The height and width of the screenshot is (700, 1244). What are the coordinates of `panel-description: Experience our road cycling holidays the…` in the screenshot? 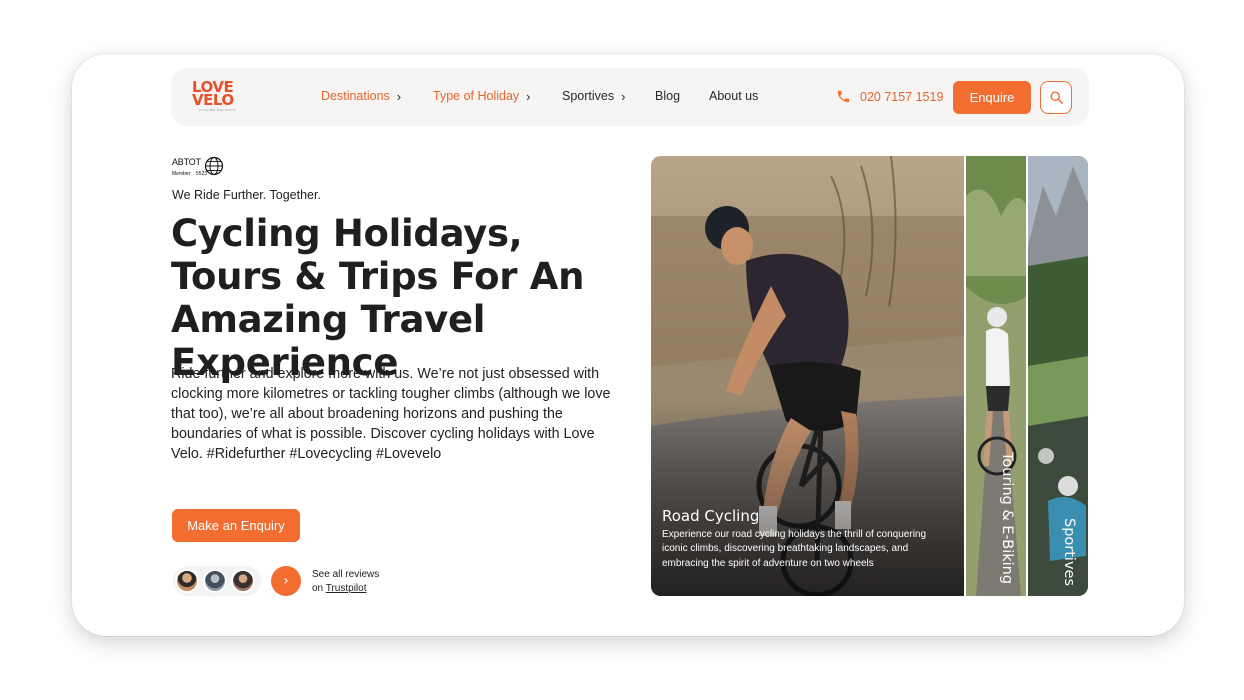 It's located at (794, 549).